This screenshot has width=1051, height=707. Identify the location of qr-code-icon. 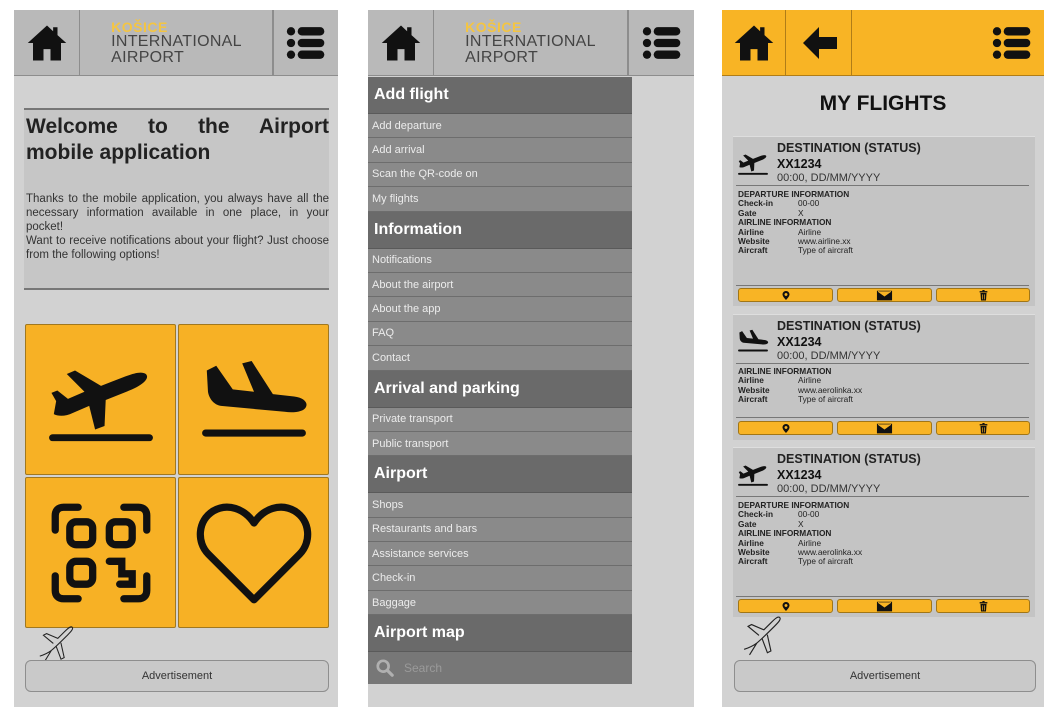
(101, 553).